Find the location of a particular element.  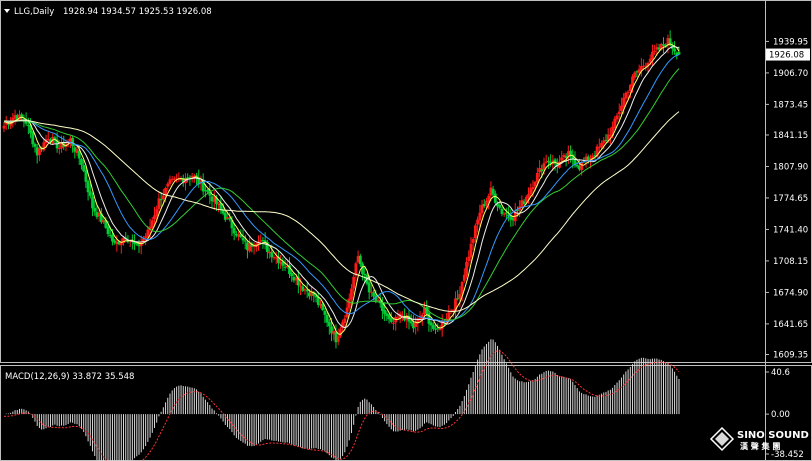

macd-tick-label: 40.6 is located at coordinates (780, 373).